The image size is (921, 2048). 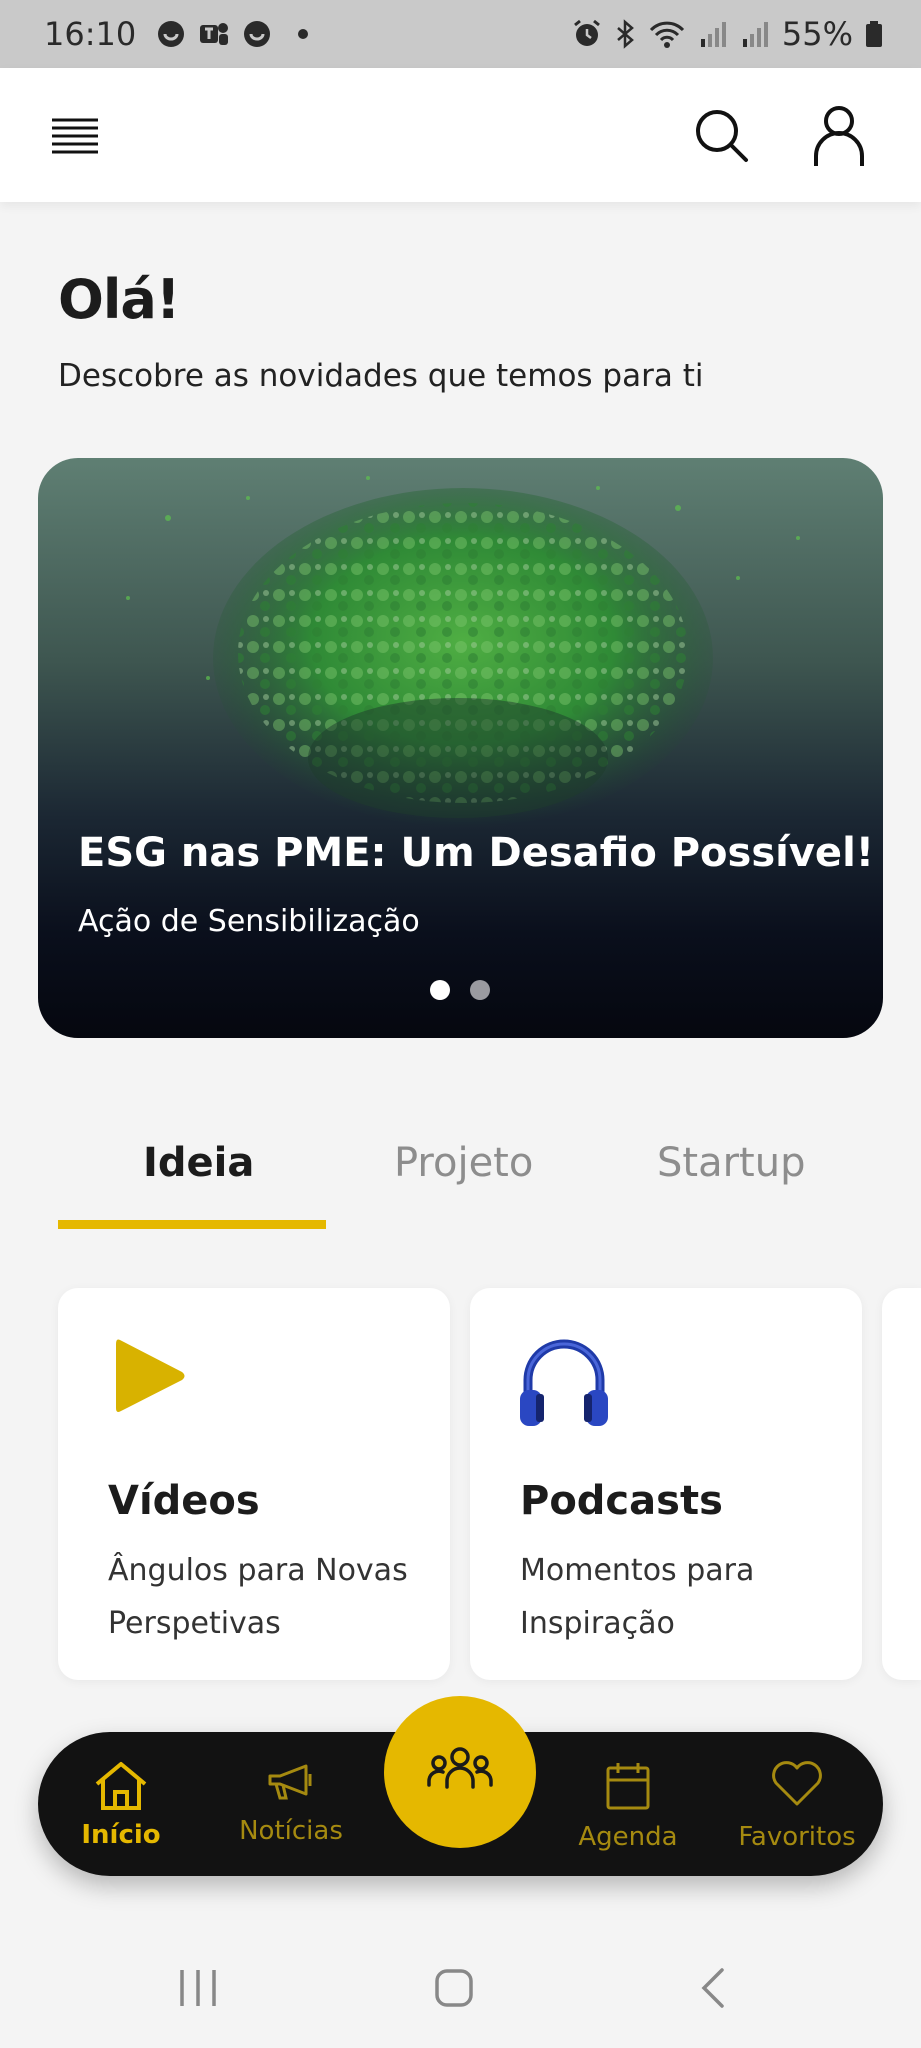 What do you see at coordinates (901, 1484) in the screenshot?
I see `card-next-peek` at bounding box center [901, 1484].